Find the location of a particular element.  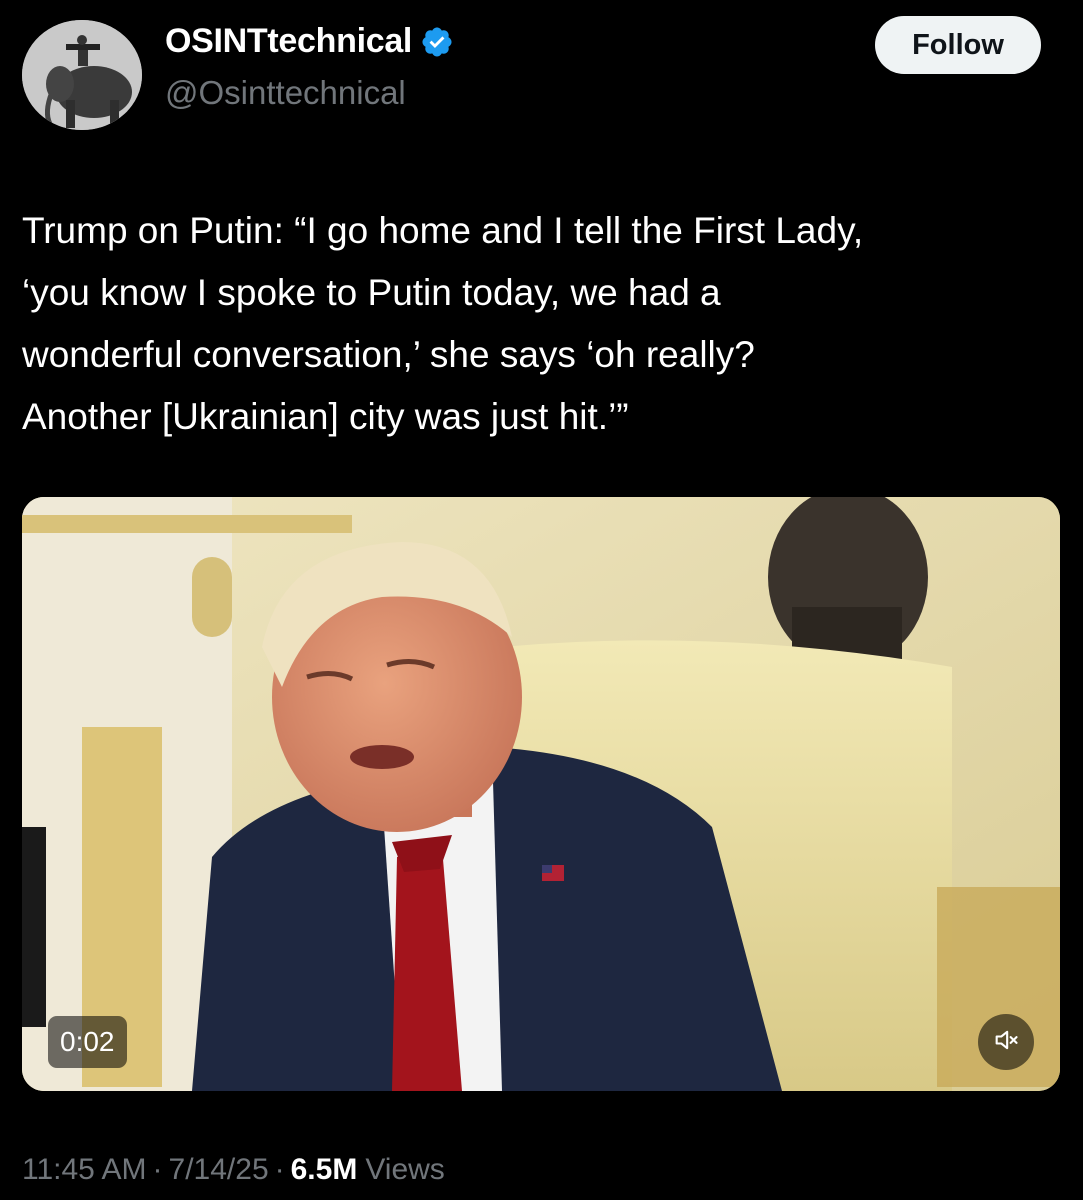

mute-button is located at coordinates (1006, 1042).